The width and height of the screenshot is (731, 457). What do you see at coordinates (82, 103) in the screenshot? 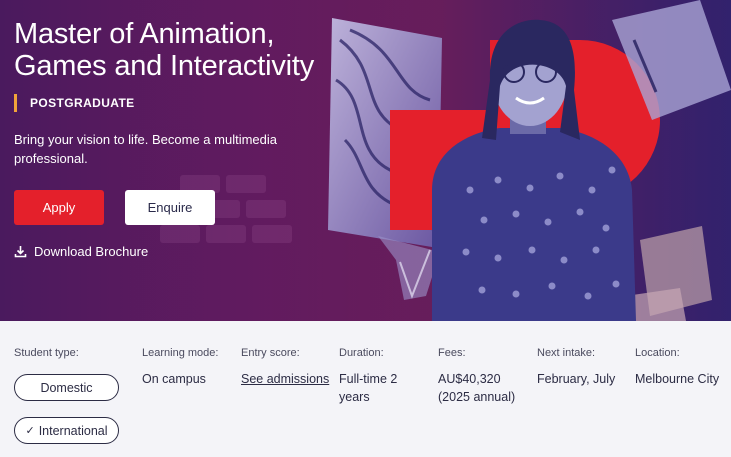
I see `course-level-label: POSTGRADUATE` at bounding box center [82, 103].